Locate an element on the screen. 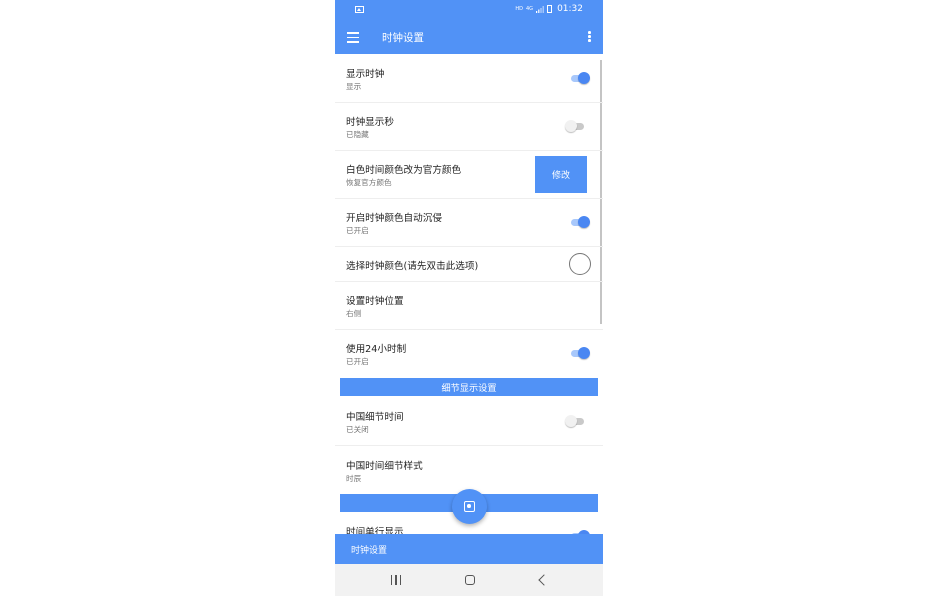 The image size is (940, 596). bottom-tab-bar: 时钟设置 is located at coordinates (469, 549).